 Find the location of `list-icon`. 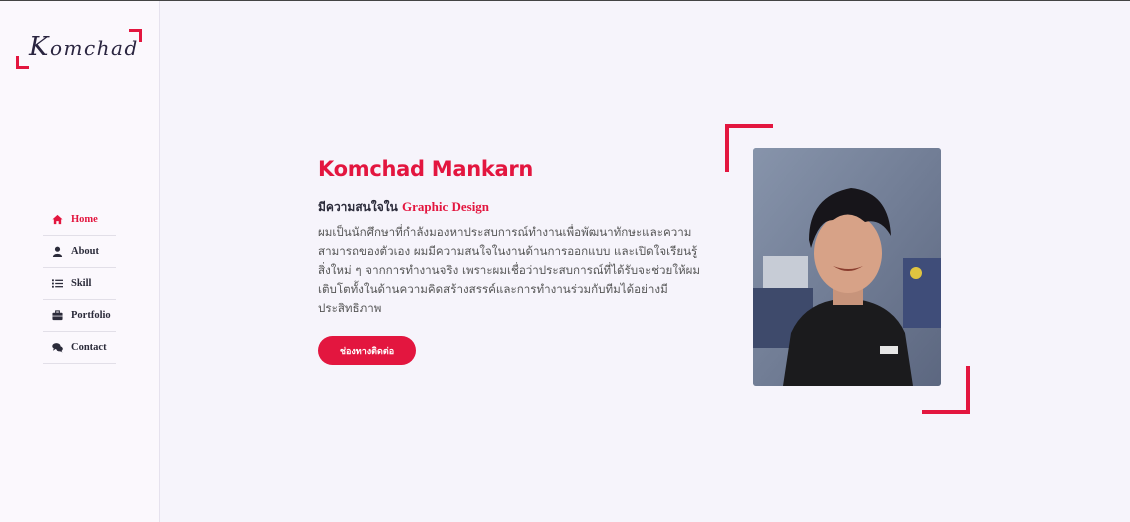

list-icon is located at coordinates (57, 284).